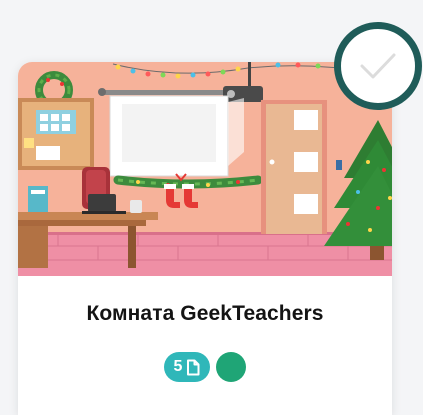  Describe the element at coordinates (205, 313) in the screenshot. I see `room-title: Комната GeekTeachers` at that location.